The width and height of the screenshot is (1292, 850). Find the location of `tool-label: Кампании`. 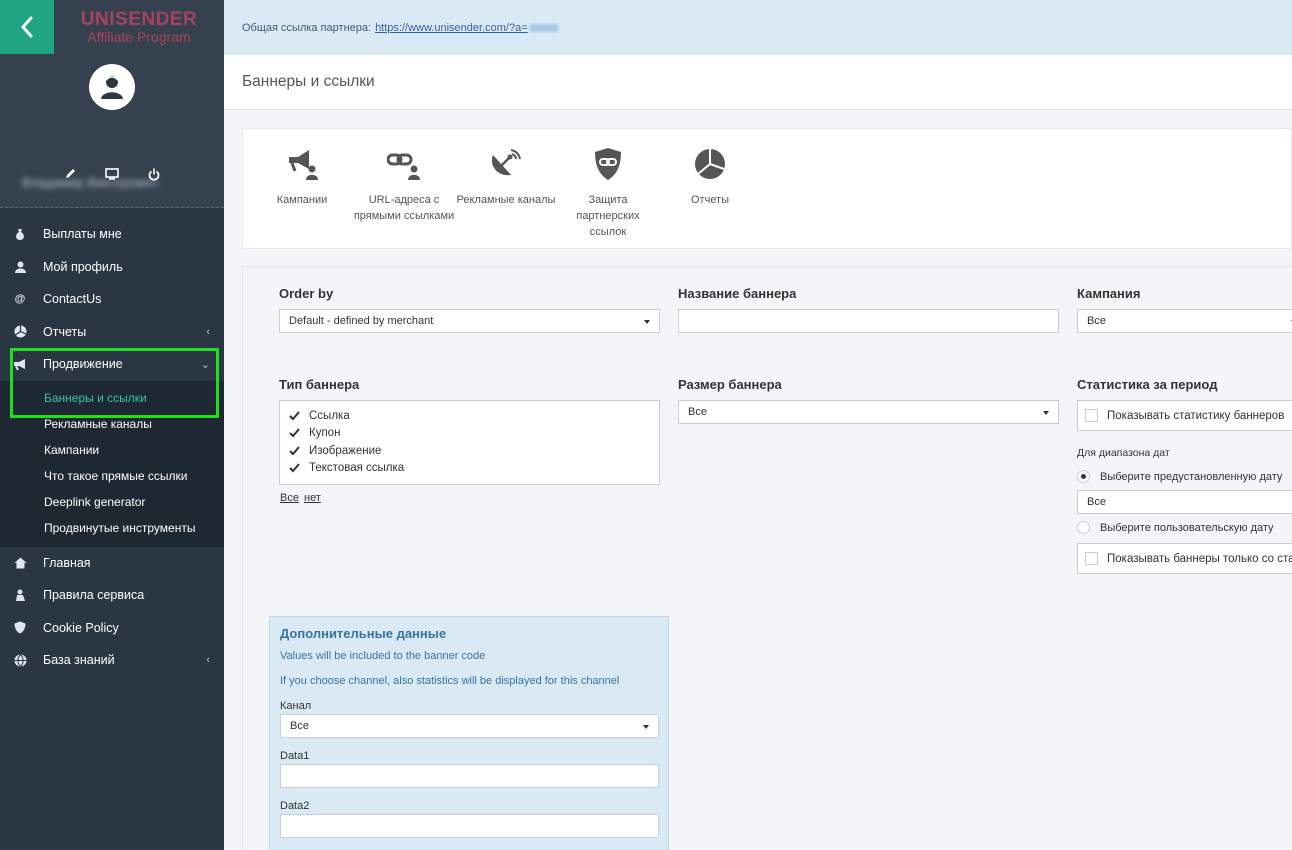

tool-label: Кампании is located at coordinates (302, 200).